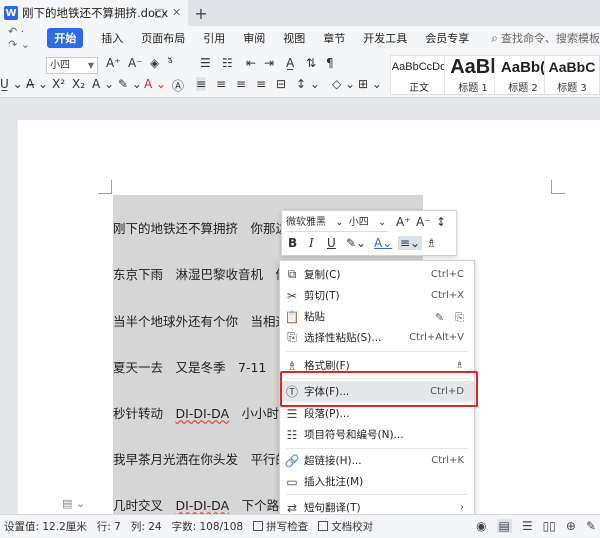 The width and height of the screenshot is (600, 538). What do you see at coordinates (202, 504) in the screenshot?
I see `document-line: 几时交叉 DI-DI-DA 下个路口` at bounding box center [202, 504].